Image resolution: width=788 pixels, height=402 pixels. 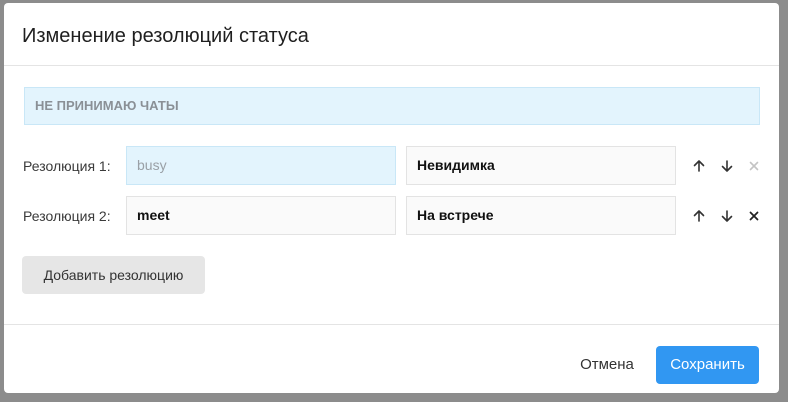 What do you see at coordinates (727, 216) in the screenshot?
I see `resolution-2-move-down-icon` at bounding box center [727, 216].